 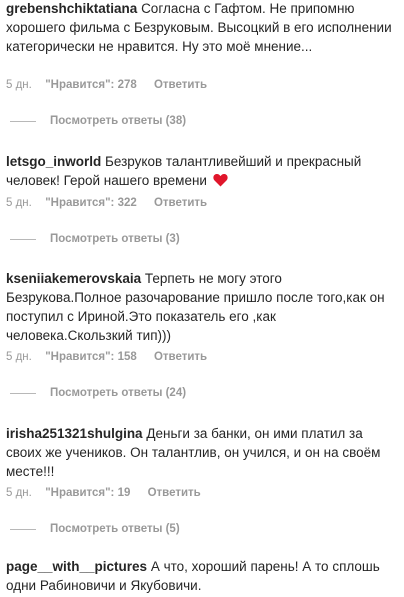 I want to click on comment-meta: 5 дн. "Нравится": 322 Ответить, so click(x=106, y=203).